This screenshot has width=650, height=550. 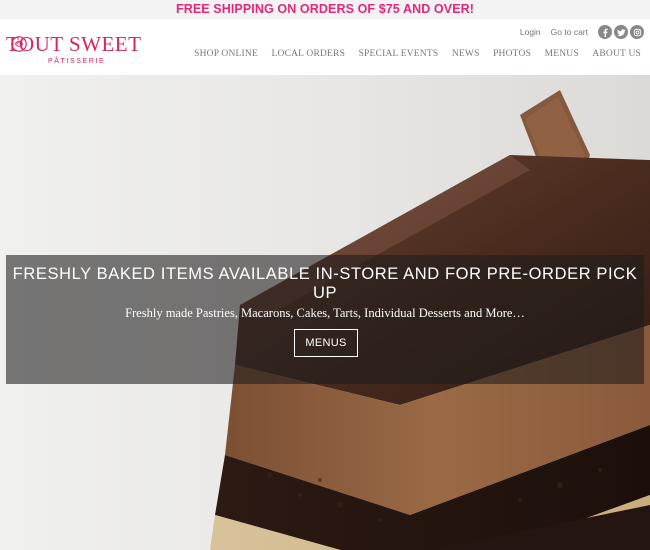 I want to click on nav-shop-online: SHOP ONLINE, so click(x=226, y=54).